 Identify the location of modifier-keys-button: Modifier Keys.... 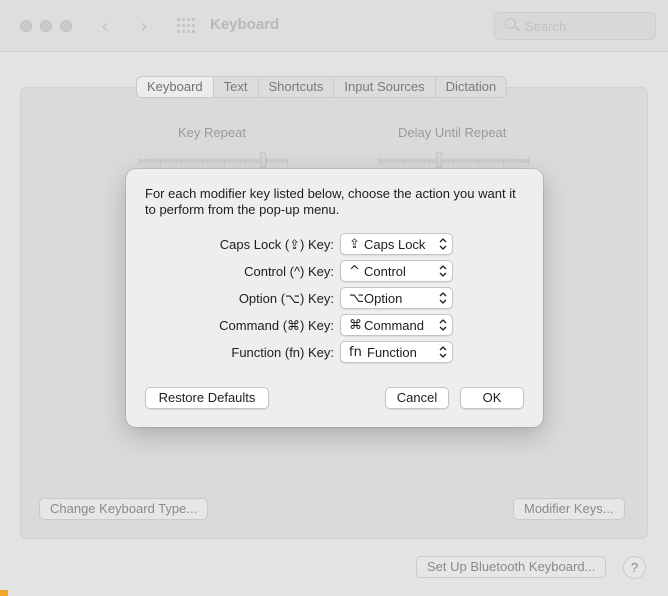
(569, 509).